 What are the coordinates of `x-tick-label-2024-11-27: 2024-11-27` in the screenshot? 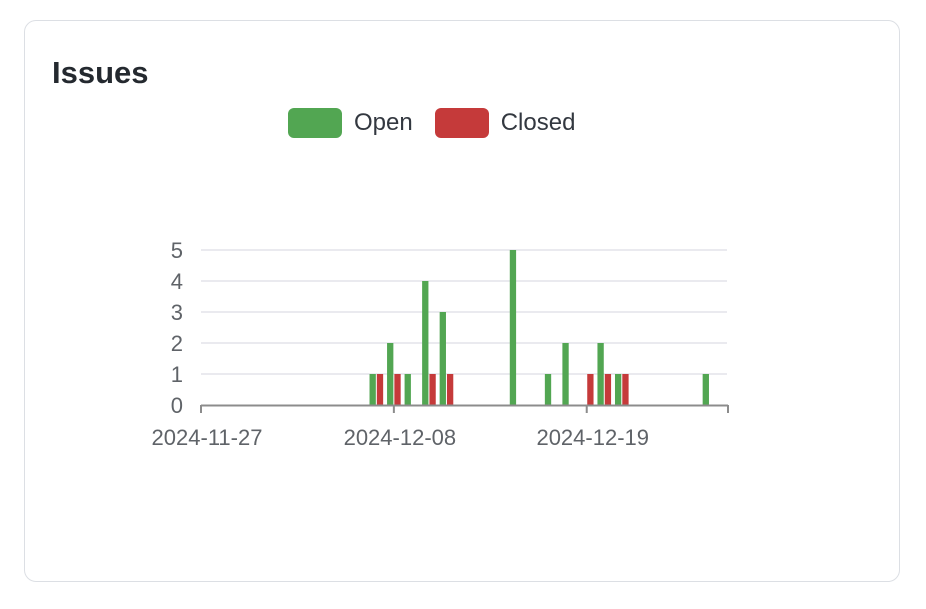 It's located at (207, 437).